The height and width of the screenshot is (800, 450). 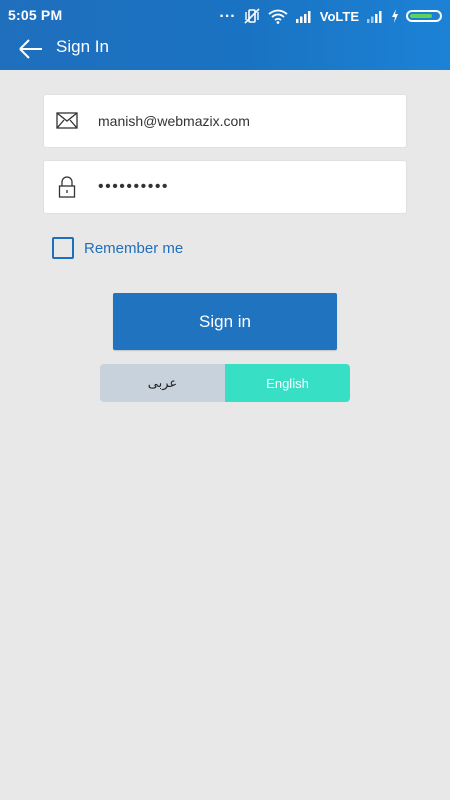 I want to click on email-field, so click(x=225, y=121).